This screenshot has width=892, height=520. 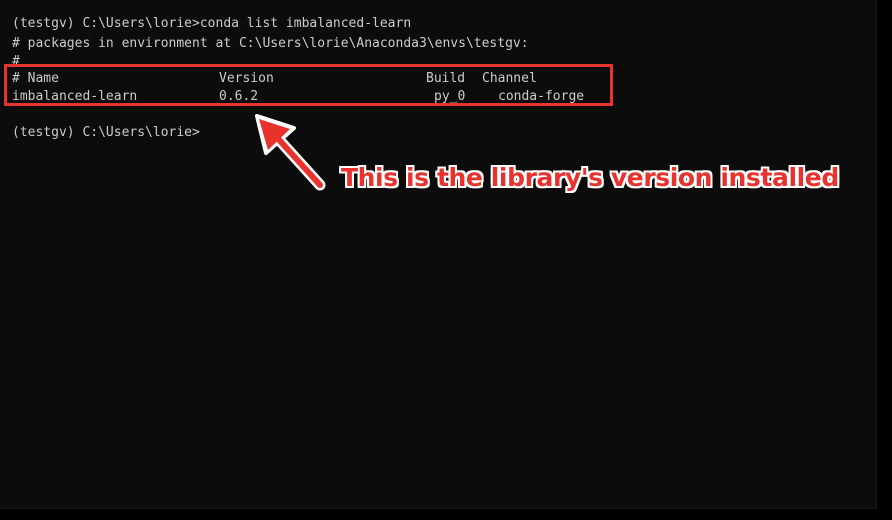 I want to click on annotation-label: This is the library's version installed, so click(x=590, y=177).